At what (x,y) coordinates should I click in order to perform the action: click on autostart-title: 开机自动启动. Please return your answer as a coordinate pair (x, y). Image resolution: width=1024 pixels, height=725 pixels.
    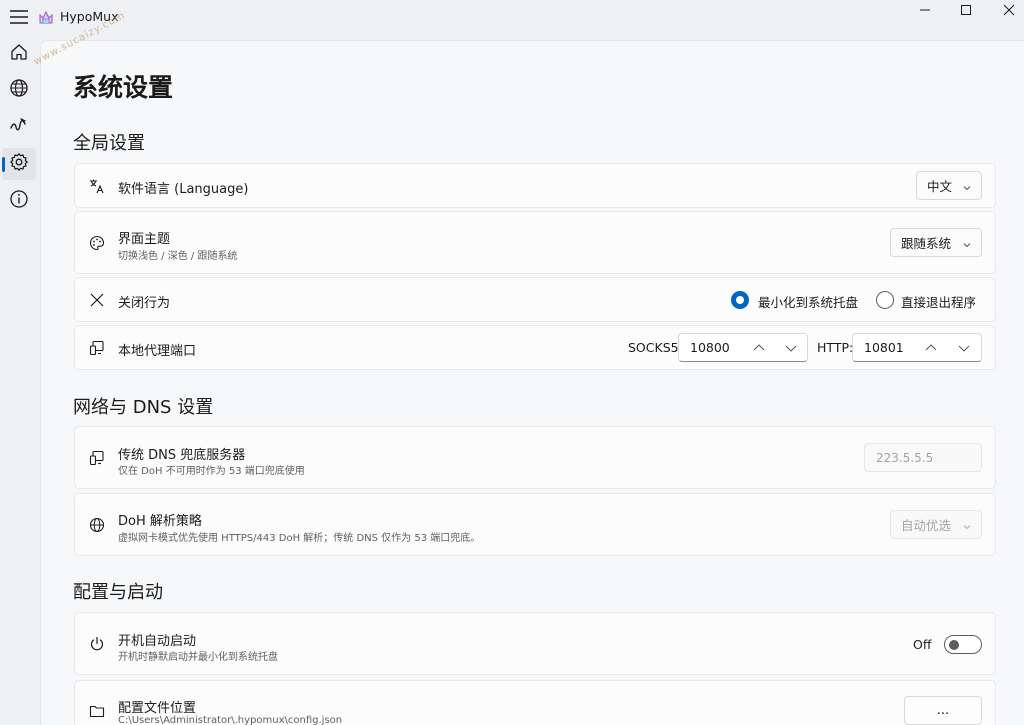
    Looking at the image, I should click on (157, 641).